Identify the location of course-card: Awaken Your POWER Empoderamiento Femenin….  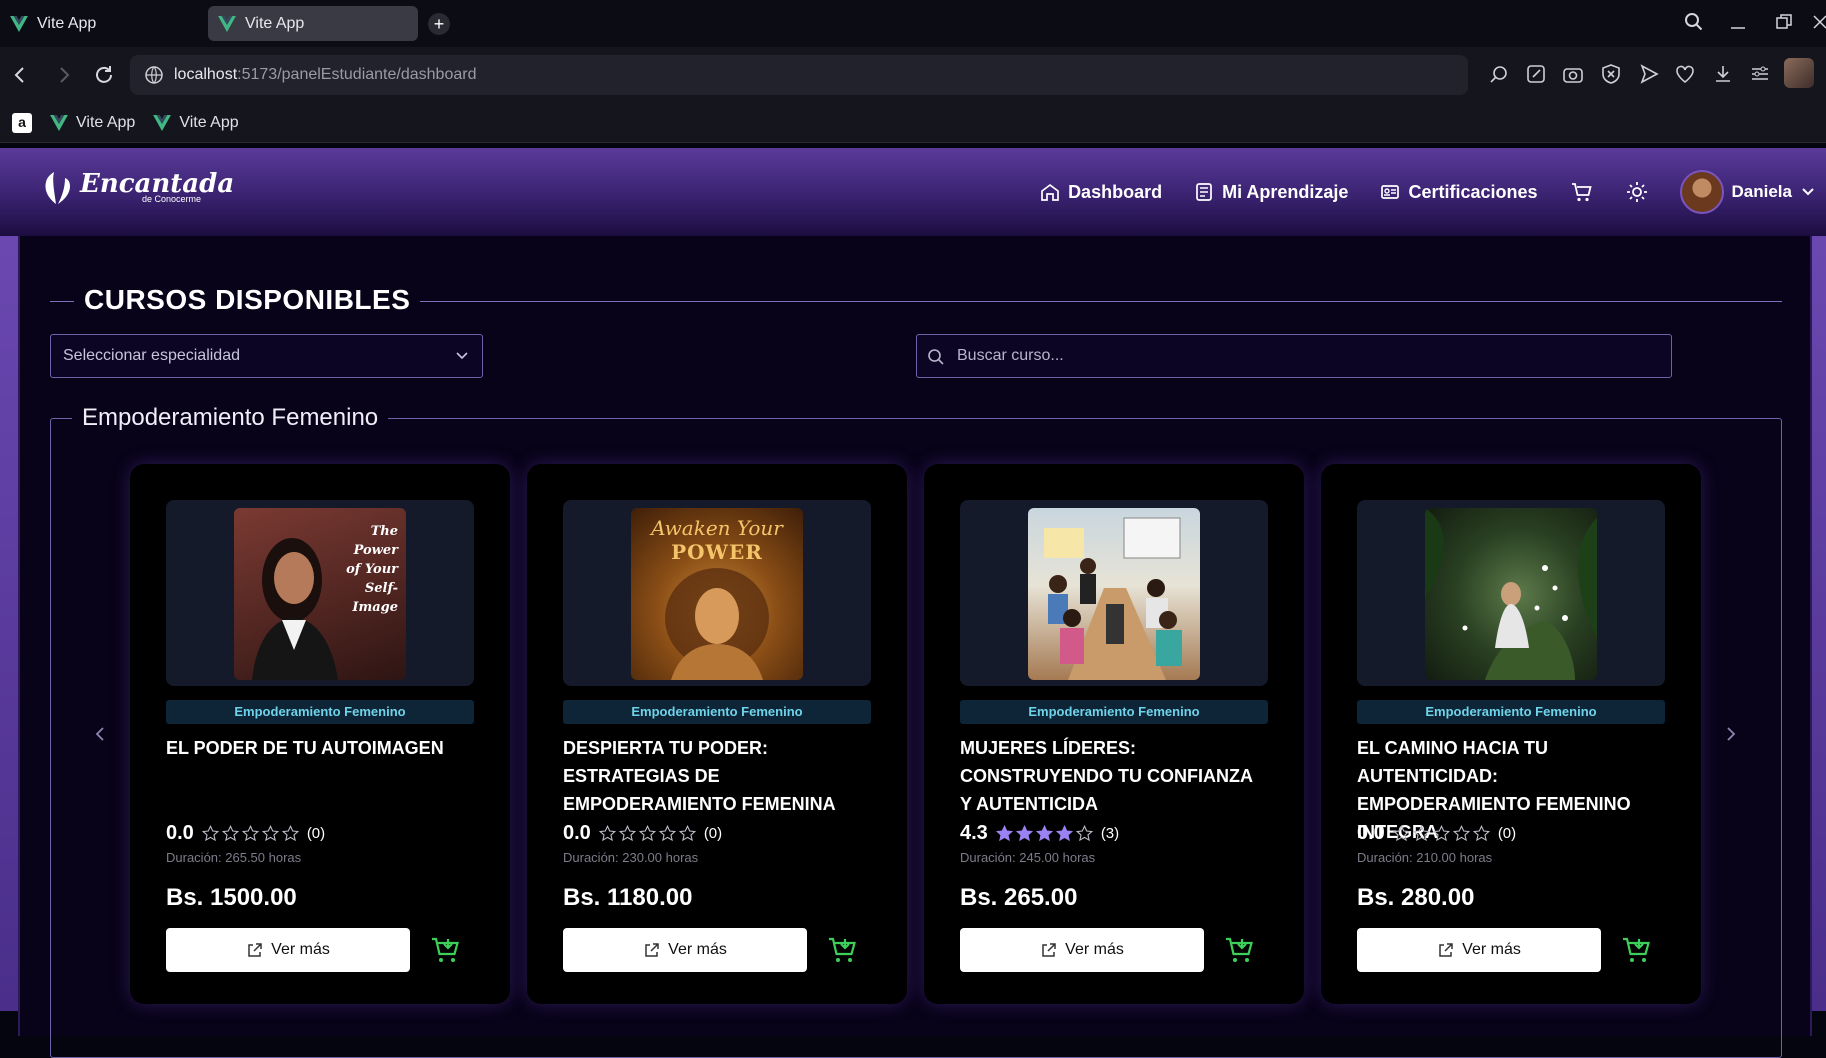
(717, 734).